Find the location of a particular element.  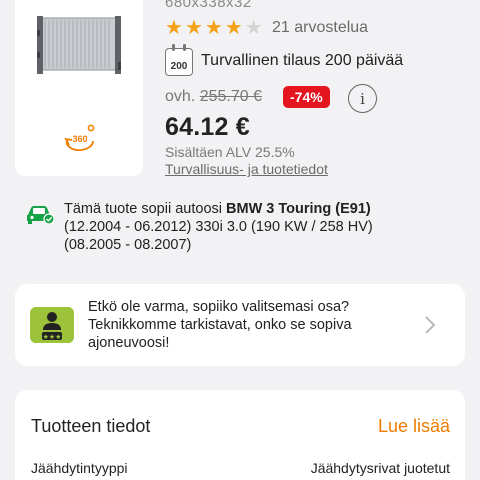

safe-order-text: Turvallinen tilaus 200 päivää is located at coordinates (302, 60).